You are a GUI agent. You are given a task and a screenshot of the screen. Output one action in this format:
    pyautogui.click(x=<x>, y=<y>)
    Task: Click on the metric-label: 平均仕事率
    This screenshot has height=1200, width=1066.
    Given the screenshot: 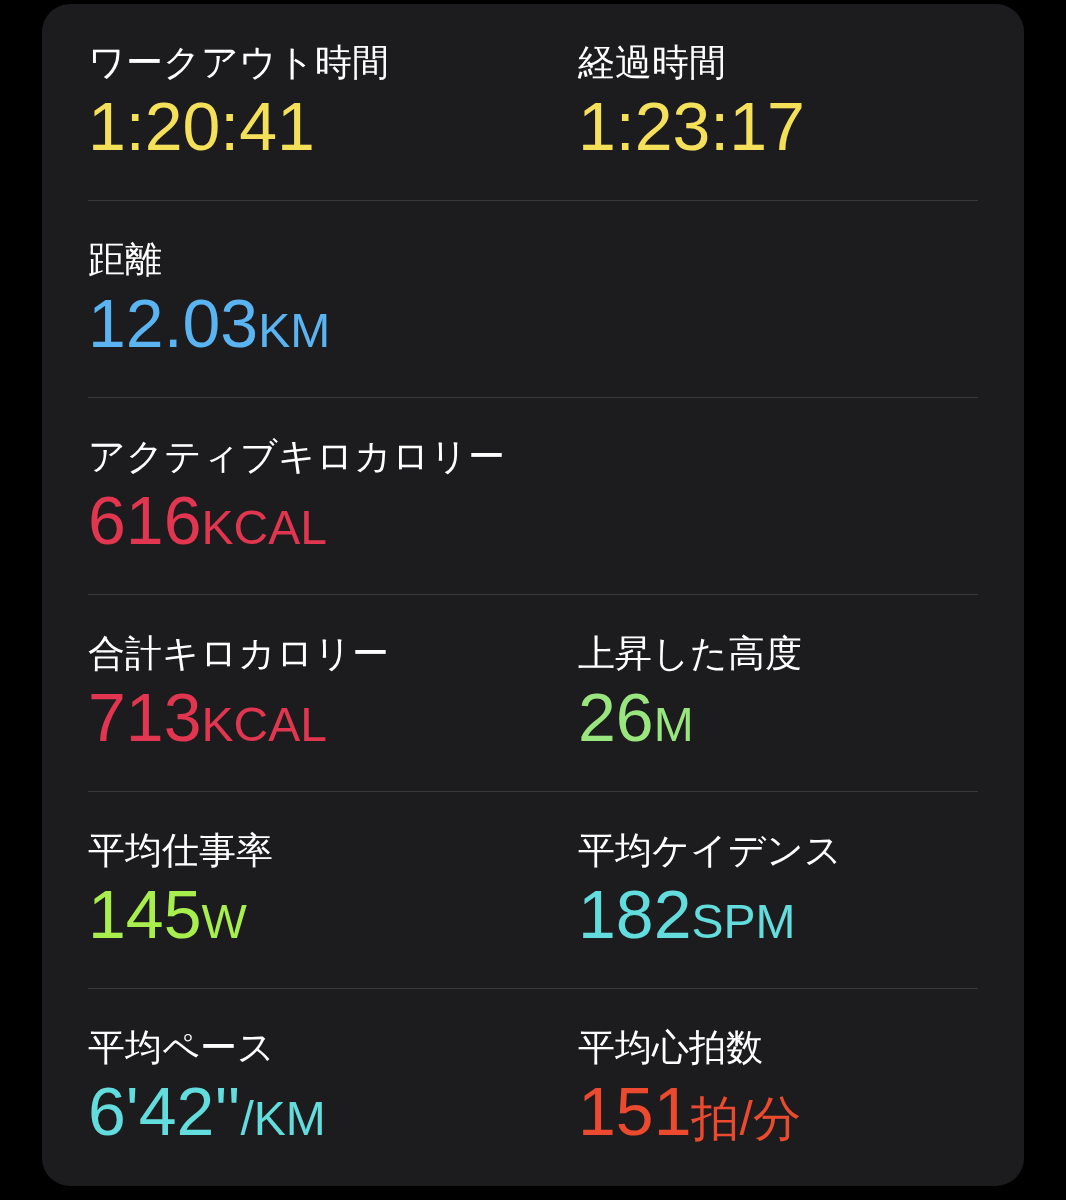 What is the action you would take?
    pyautogui.click(x=180, y=851)
    